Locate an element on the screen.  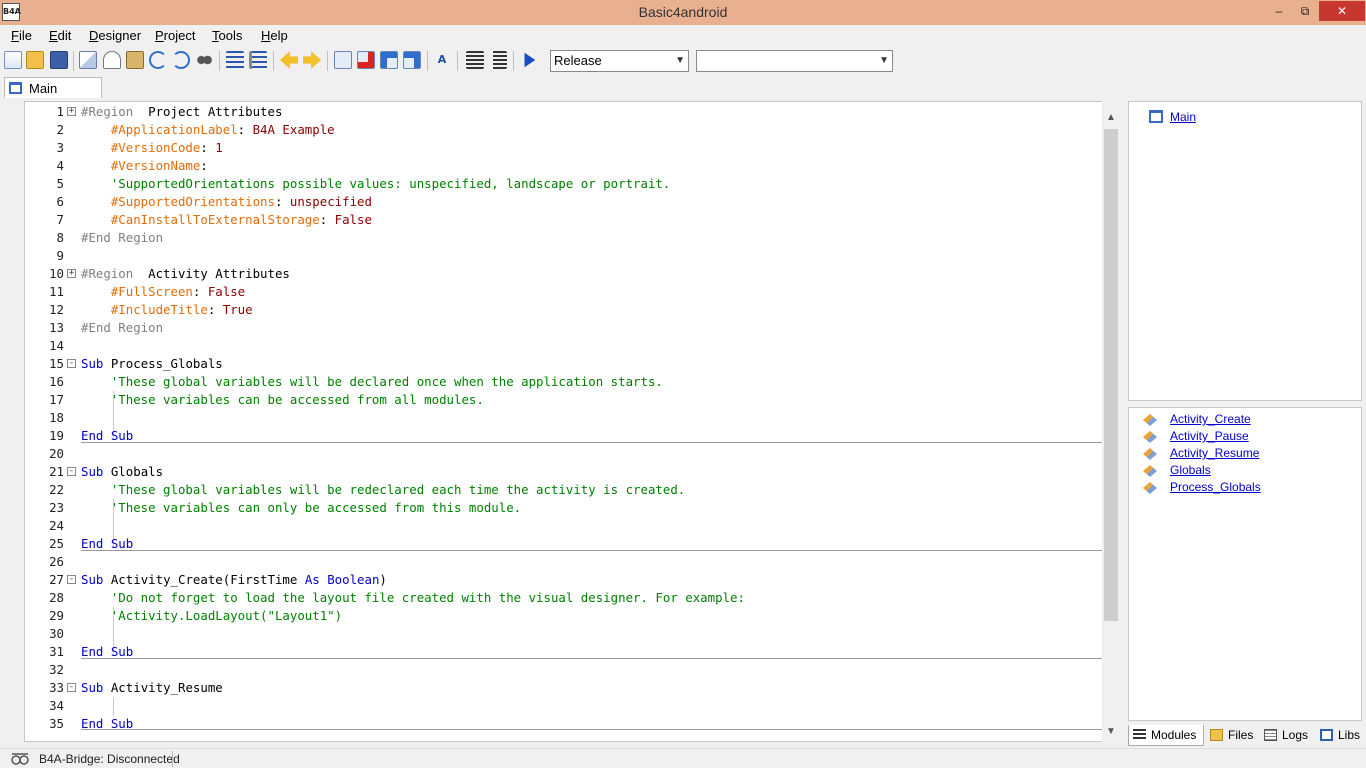
redo-icon is located at coordinates (181, 60).